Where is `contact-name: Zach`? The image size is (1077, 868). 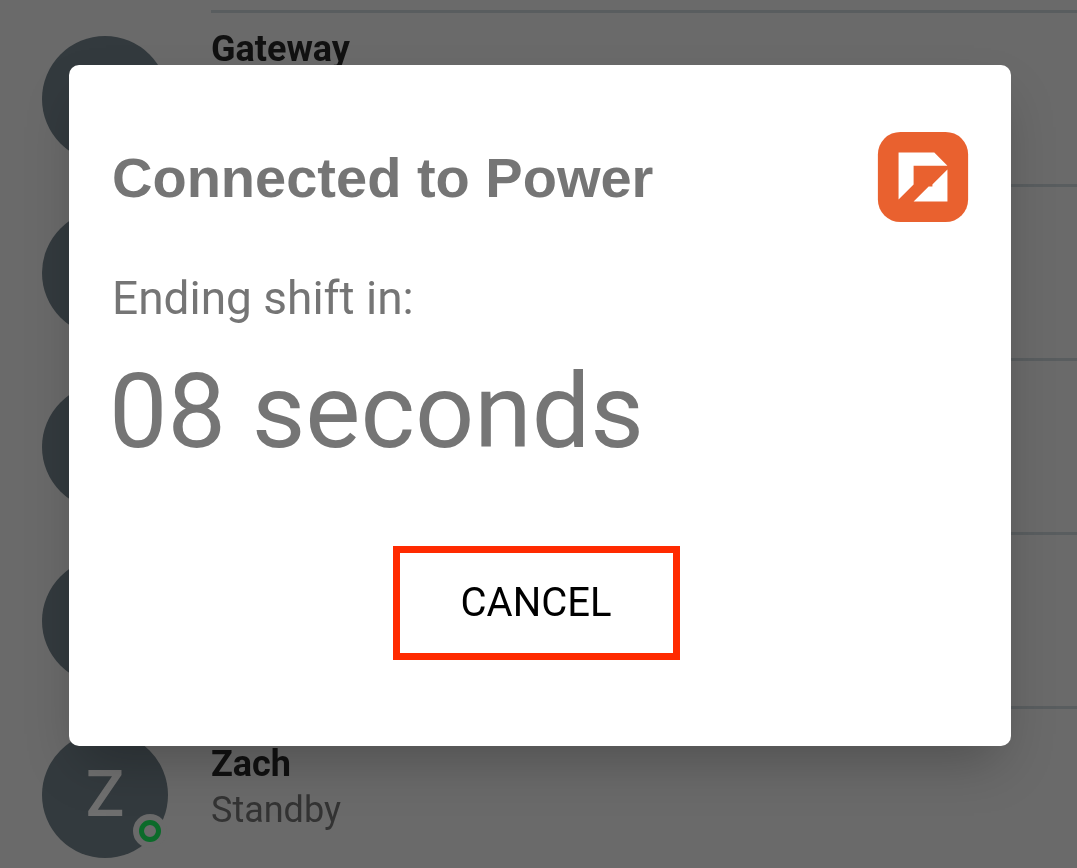 contact-name: Zach is located at coordinates (252, 763).